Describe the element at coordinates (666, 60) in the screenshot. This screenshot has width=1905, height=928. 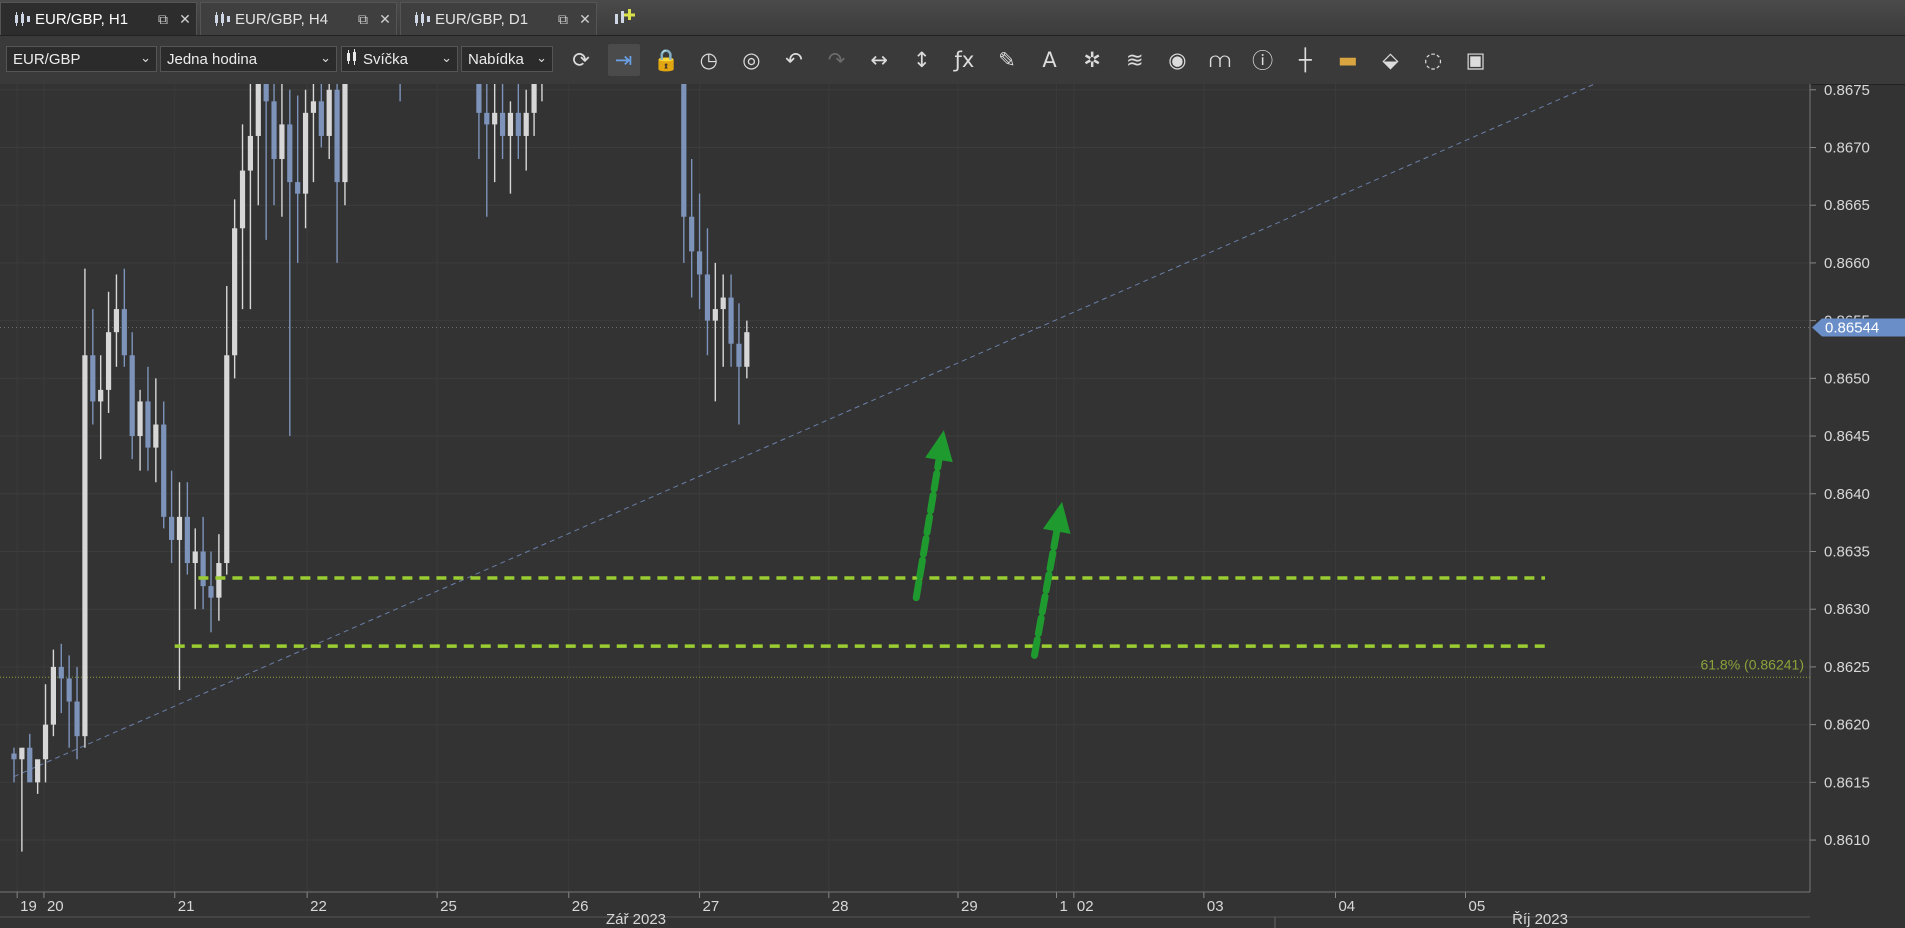
I see `lock-icon: 🔒` at that location.